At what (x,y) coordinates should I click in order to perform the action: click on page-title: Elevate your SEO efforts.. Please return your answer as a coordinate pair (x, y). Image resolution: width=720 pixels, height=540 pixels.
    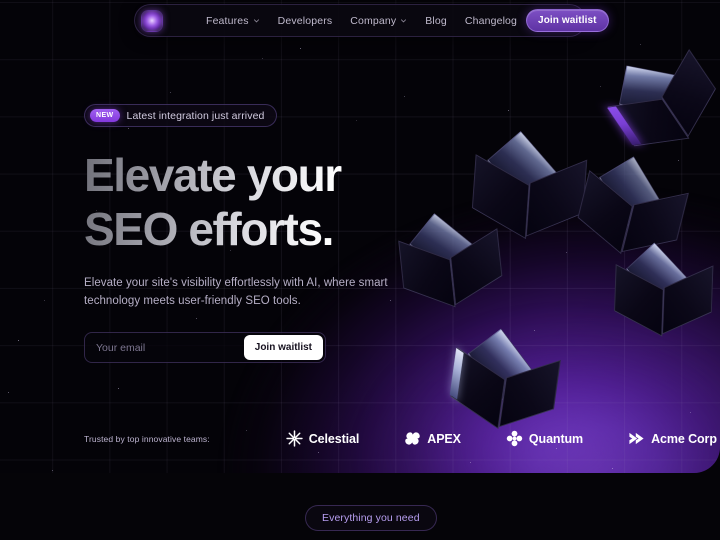
    Looking at the image, I should click on (284, 202).